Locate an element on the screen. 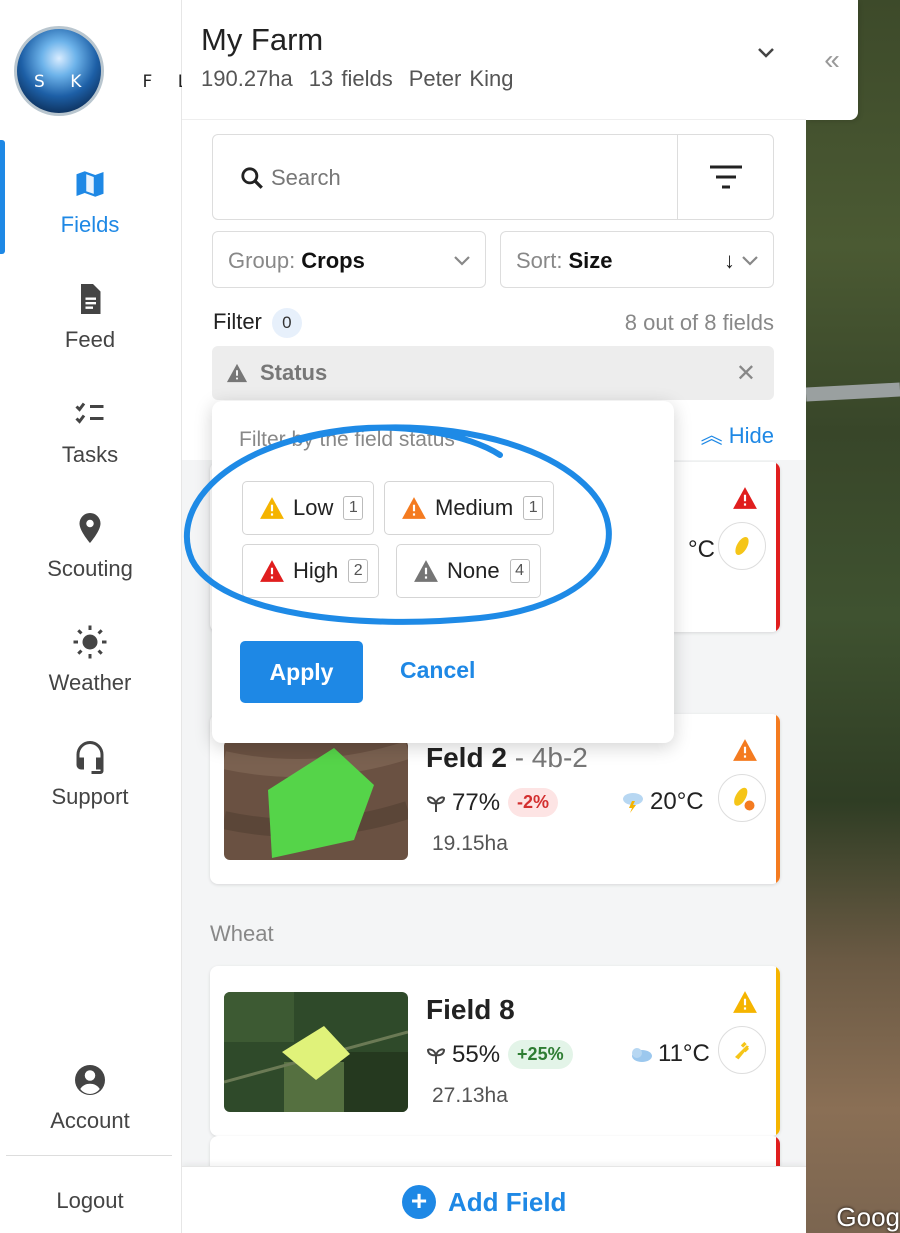  field-name-text: Field 8 is located at coordinates (470, 1009).